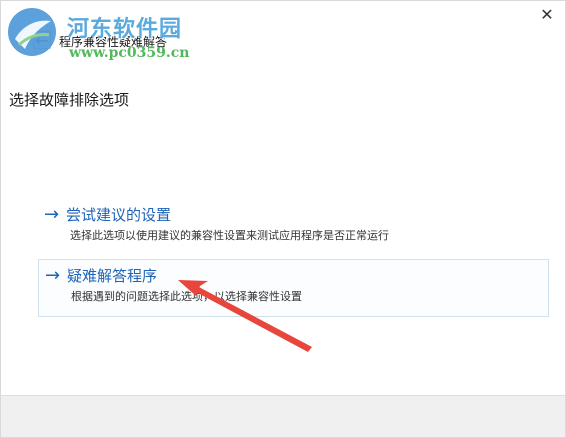  Describe the element at coordinates (293, 288) in the screenshot. I see `option-troubleshoot-program: → 疑难解答程序 根据遇到的问题选择此选项，以选择兼容性设置` at that location.